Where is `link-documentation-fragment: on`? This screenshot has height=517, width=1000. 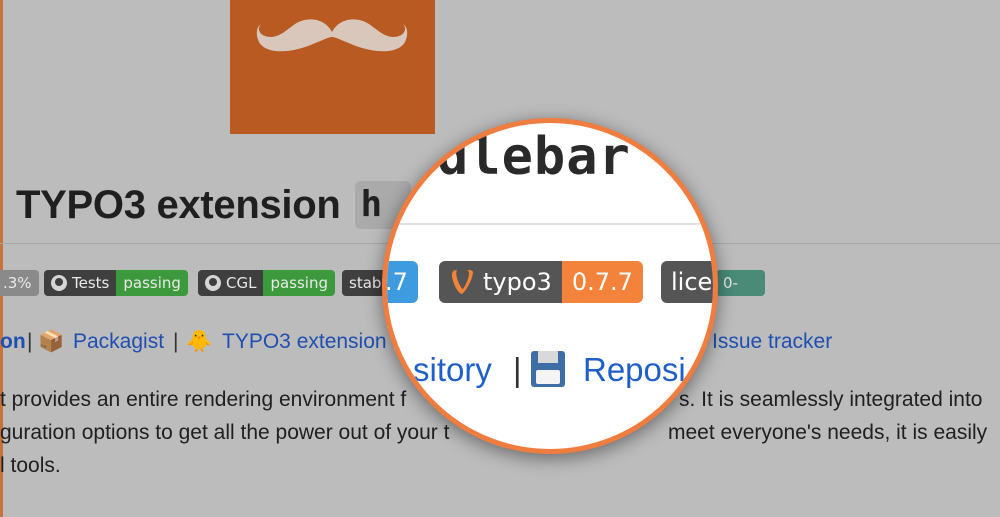 link-documentation-fragment: on is located at coordinates (13, 342).